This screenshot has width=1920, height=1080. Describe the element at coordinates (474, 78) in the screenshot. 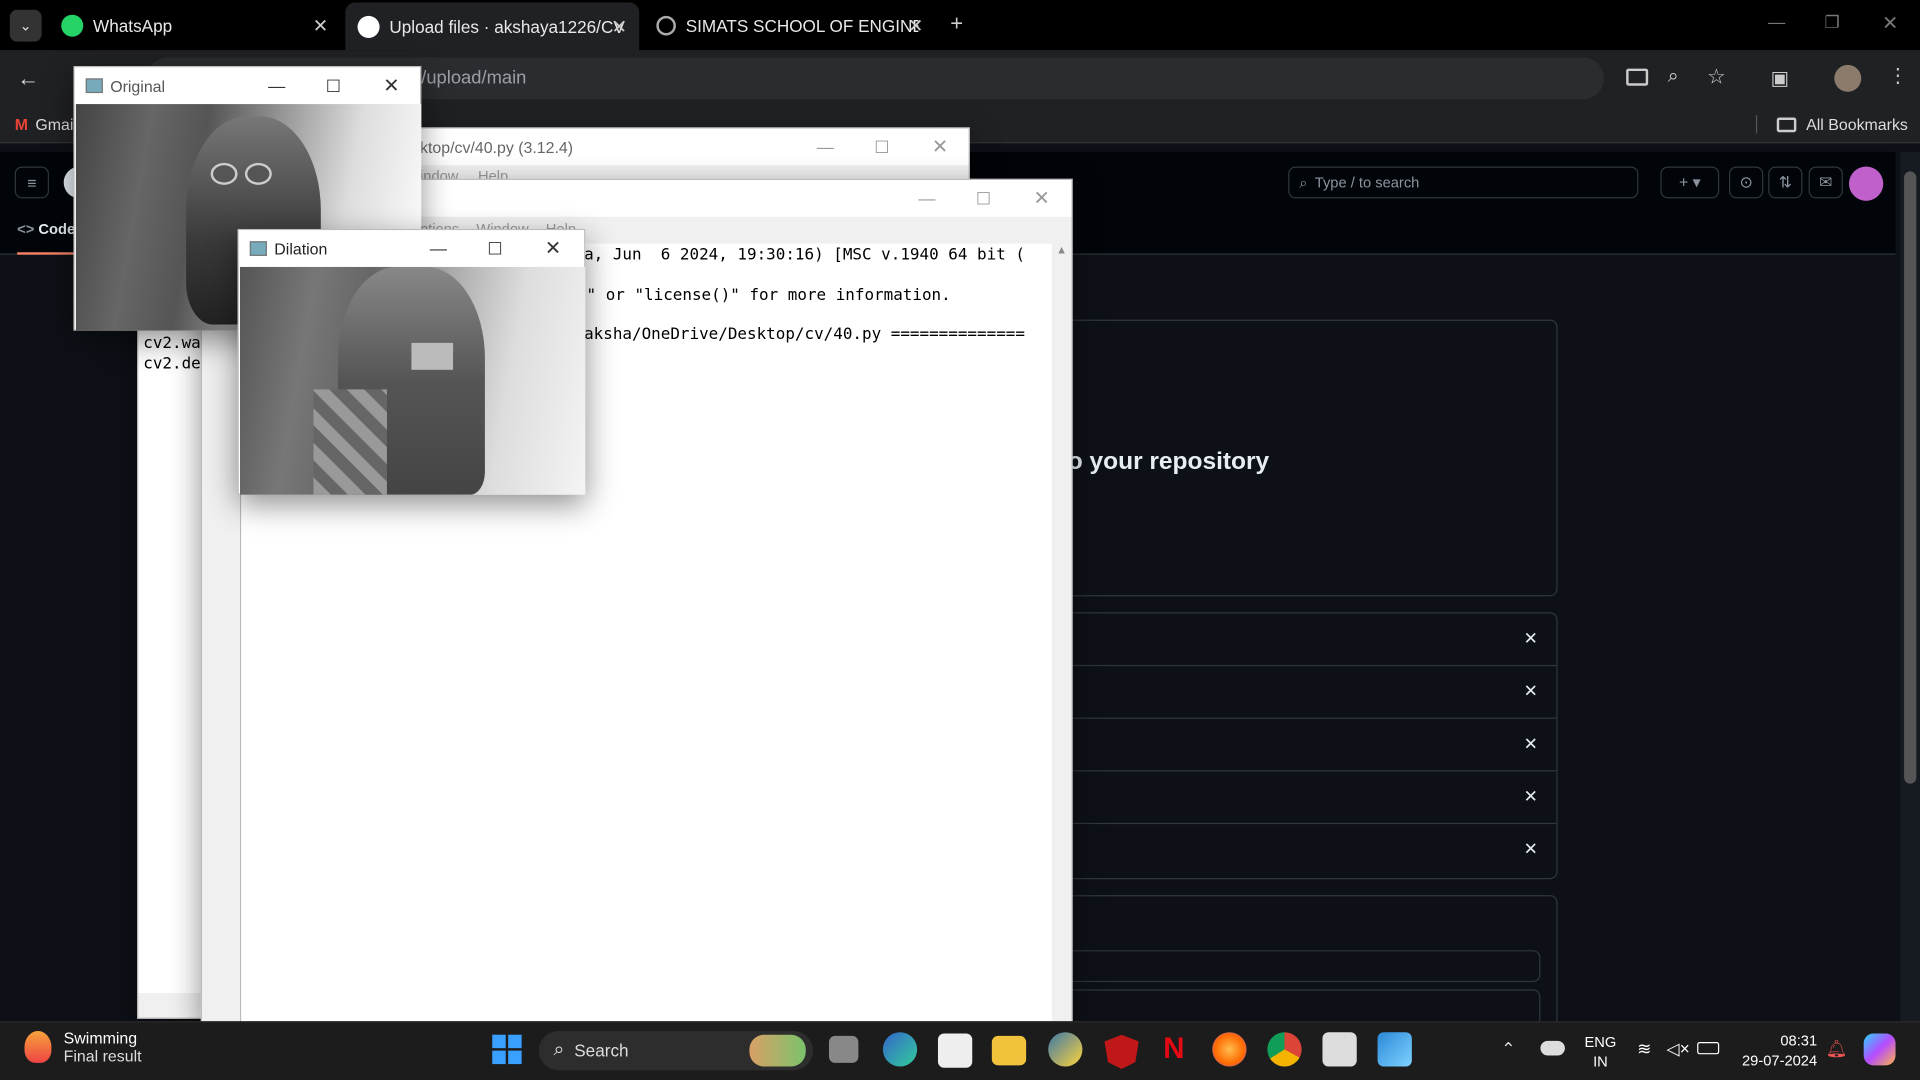

I see `url-text: /upload/main` at that location.